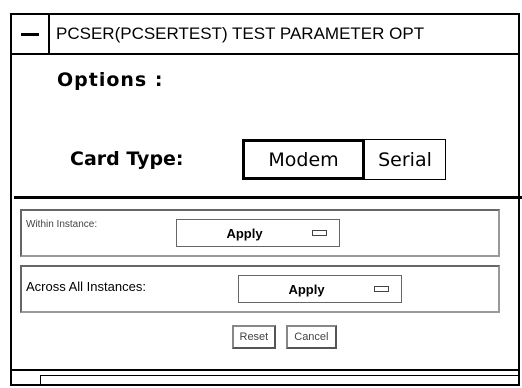 The image size is (522, 388). Describe the element at coordinates (62, 224) in the screenshot. I see `within-instance-label: Within Instance:` at that location.